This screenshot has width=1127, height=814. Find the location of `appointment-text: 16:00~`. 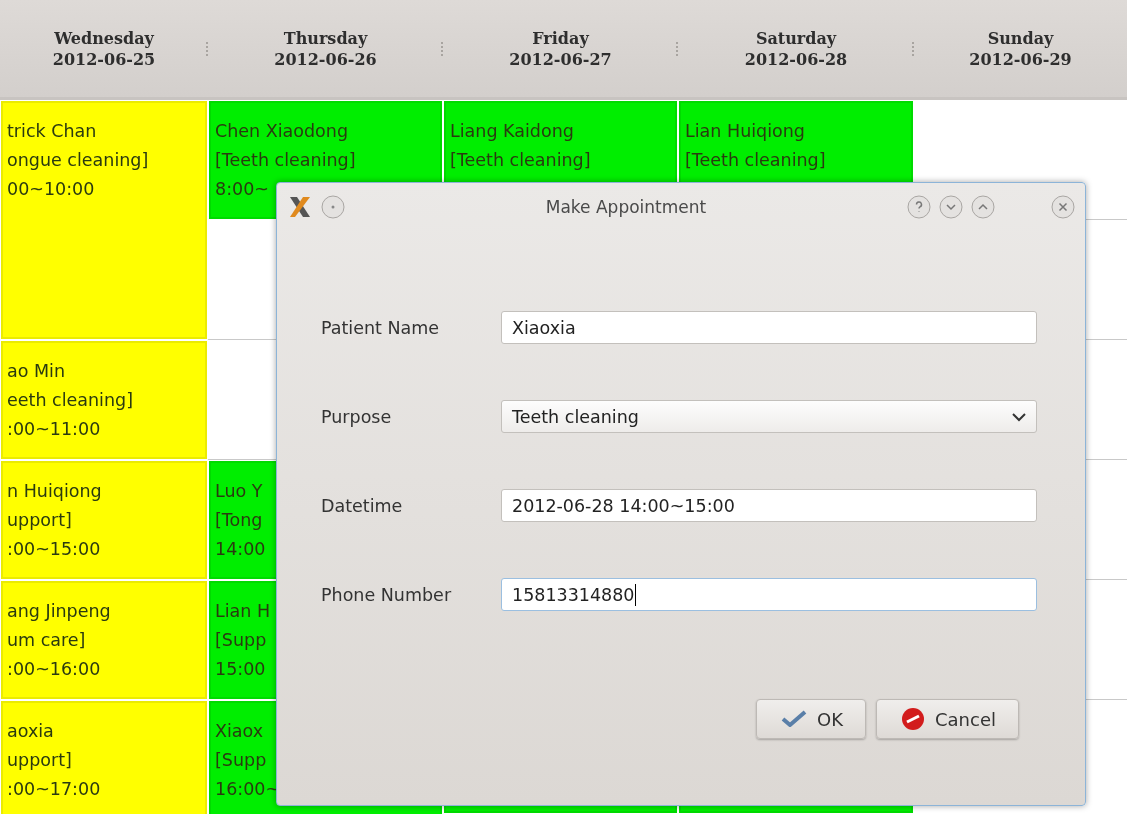

appointment-text: 16:00~ is located at coordinates (248, 789).